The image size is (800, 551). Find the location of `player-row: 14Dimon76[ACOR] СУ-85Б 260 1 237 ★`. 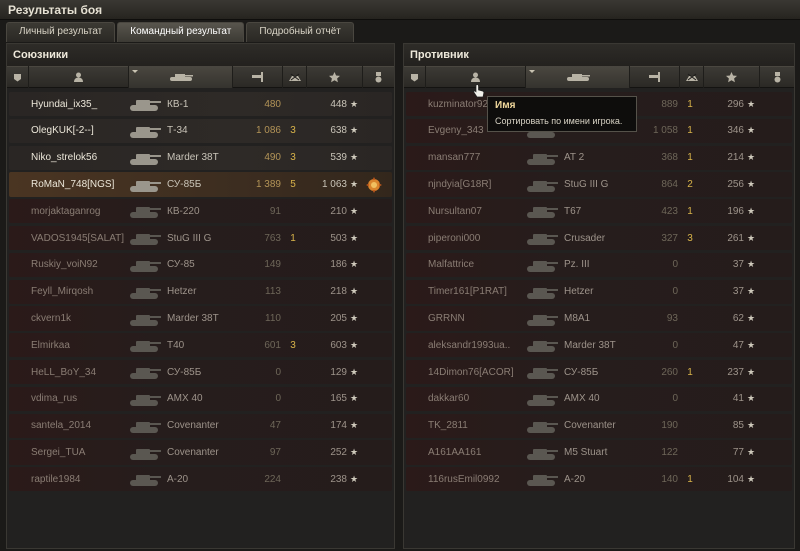

player-row: 14Dimon76[ACOR] СУ-85Б 260 1 237 ★ is located at coordinates (599, 372).